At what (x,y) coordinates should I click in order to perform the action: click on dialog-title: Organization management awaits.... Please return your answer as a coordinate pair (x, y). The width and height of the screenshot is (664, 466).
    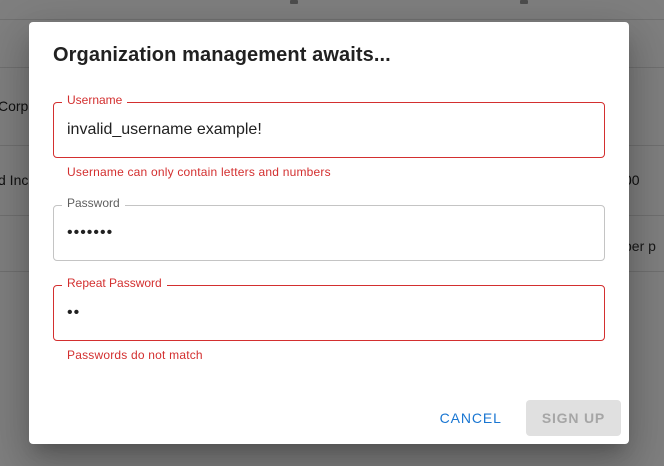
    Looking at the image, I should click on (222, 55).